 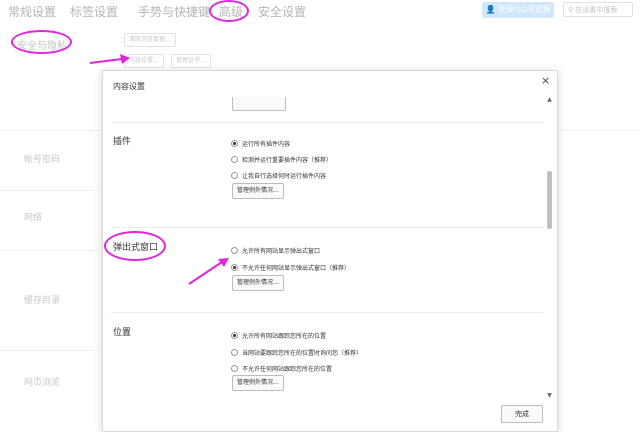 What do you see at coordinates (266, 144) in the screenshot?
I see `radio-label: 运行所有插件内容` at bounding box center [266, 144].